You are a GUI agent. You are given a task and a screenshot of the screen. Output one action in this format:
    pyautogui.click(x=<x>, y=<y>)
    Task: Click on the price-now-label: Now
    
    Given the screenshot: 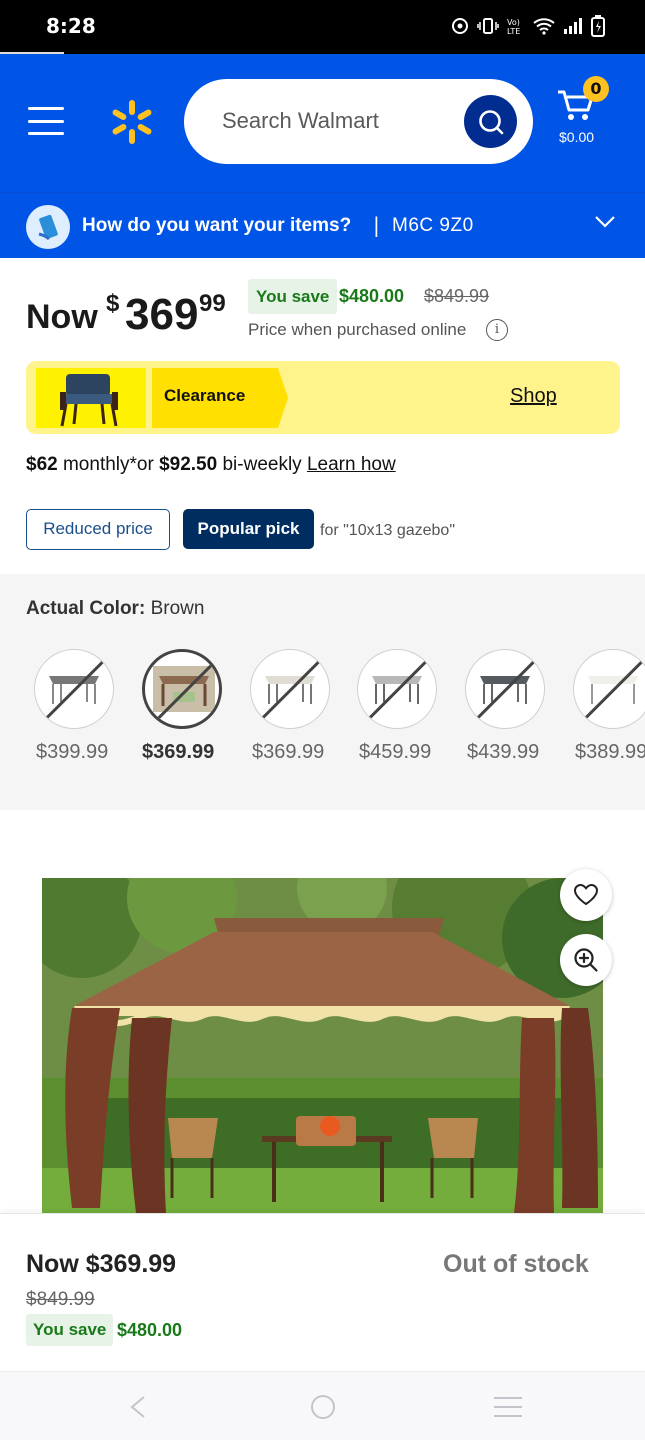 What is the action you would take?
    pyautogui.click(x=62, y=317)
    